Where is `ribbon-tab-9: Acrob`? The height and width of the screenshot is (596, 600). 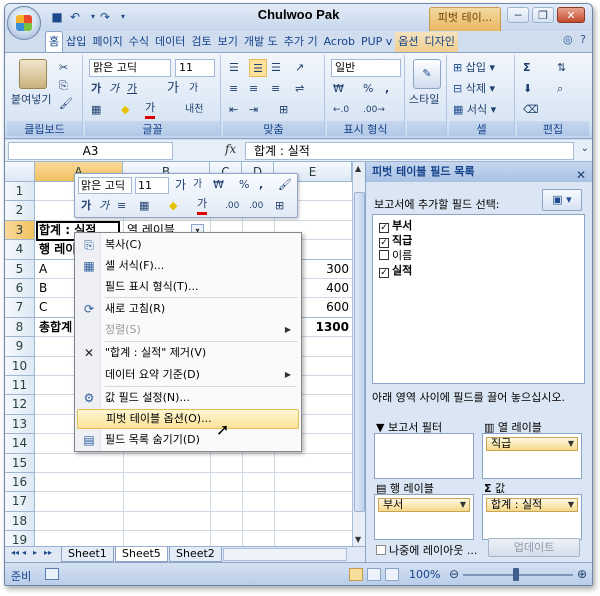
ribbon-tab-9: Acrob is located at coordinates (339, 42).